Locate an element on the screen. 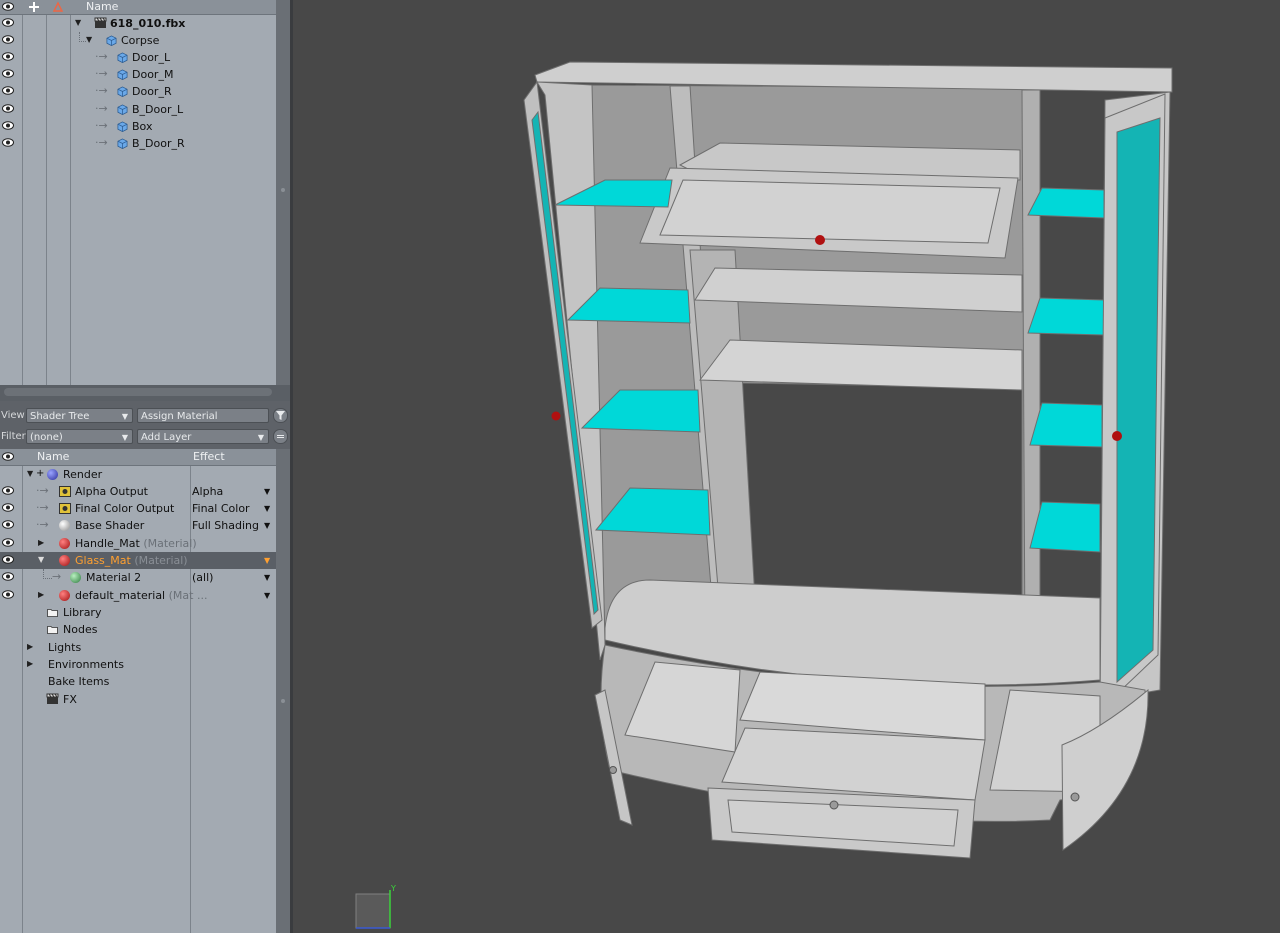 The height and width of the screenshot is (933, 1280). drawer-knob is located at coordinates (834, 805).